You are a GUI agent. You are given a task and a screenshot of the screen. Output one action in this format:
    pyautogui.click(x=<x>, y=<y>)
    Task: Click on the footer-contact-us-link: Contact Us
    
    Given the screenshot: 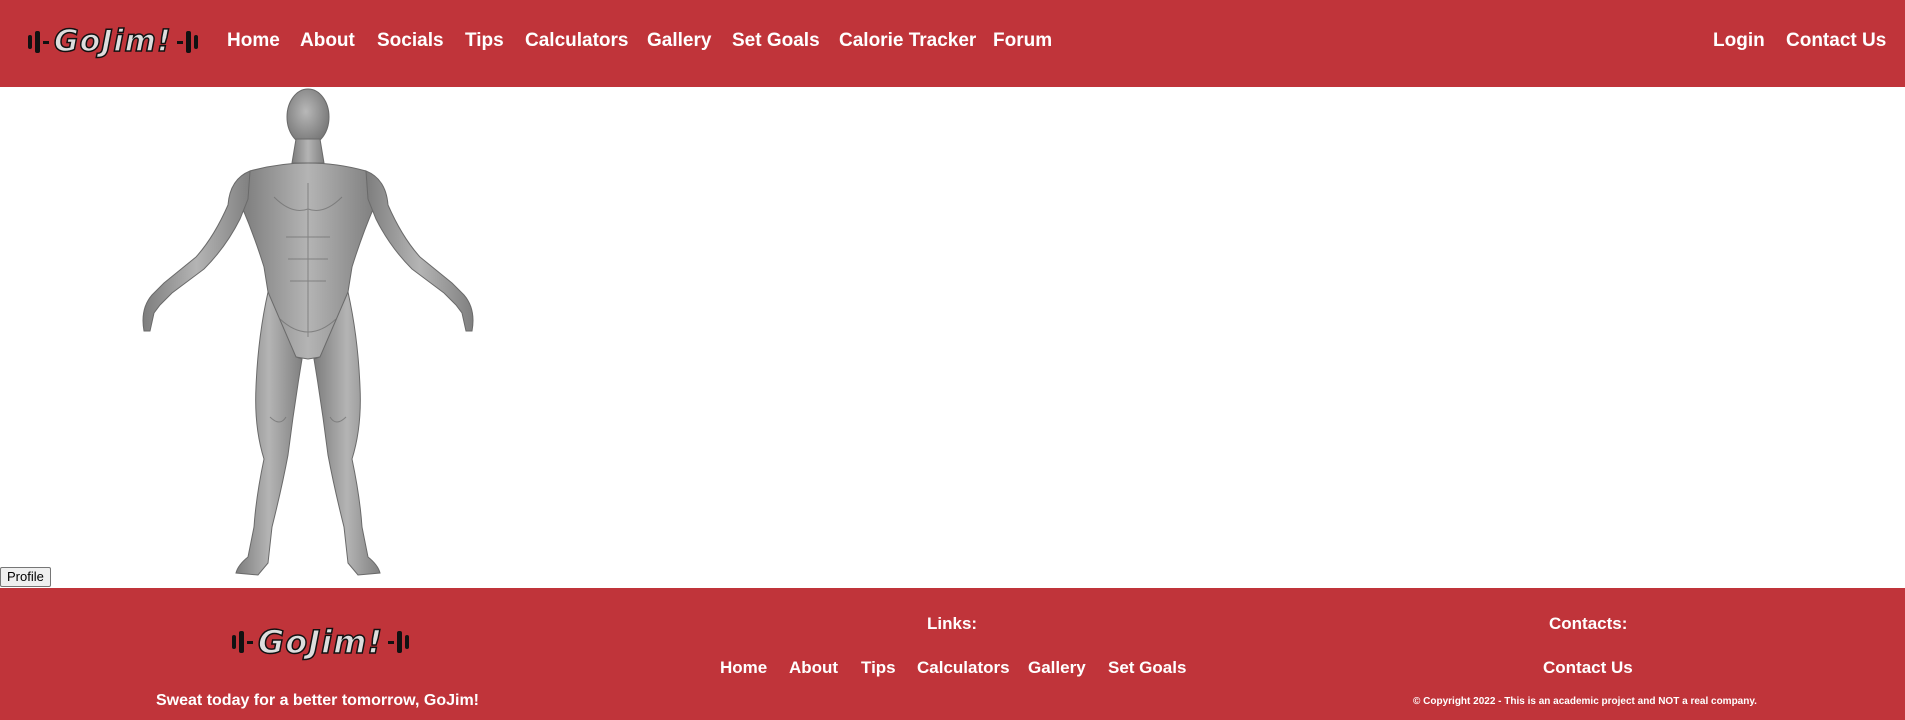 What is the action you would take?
    pyautogui.click(x=1588, y=668)
    